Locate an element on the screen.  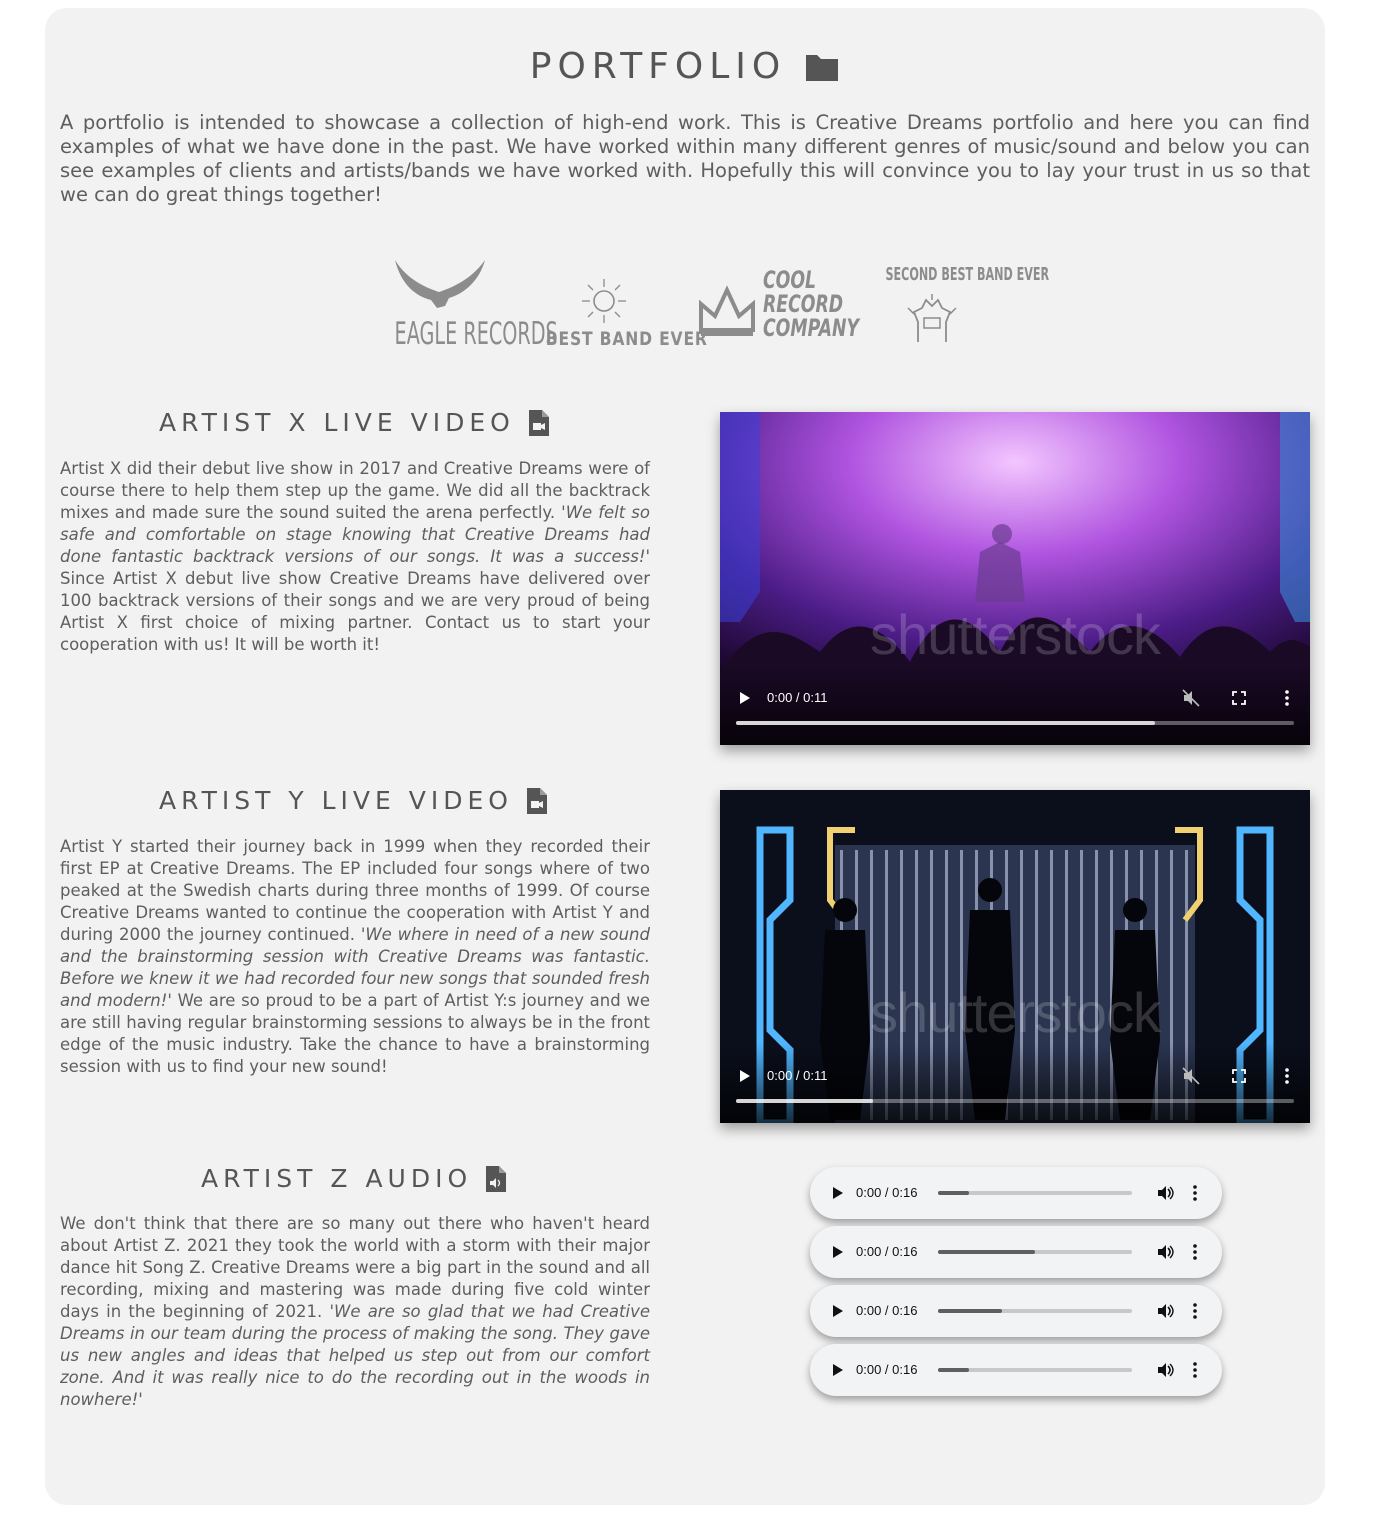
logo-best-band-ever: BEST BAND EVER is located at coordinates (620, 318).